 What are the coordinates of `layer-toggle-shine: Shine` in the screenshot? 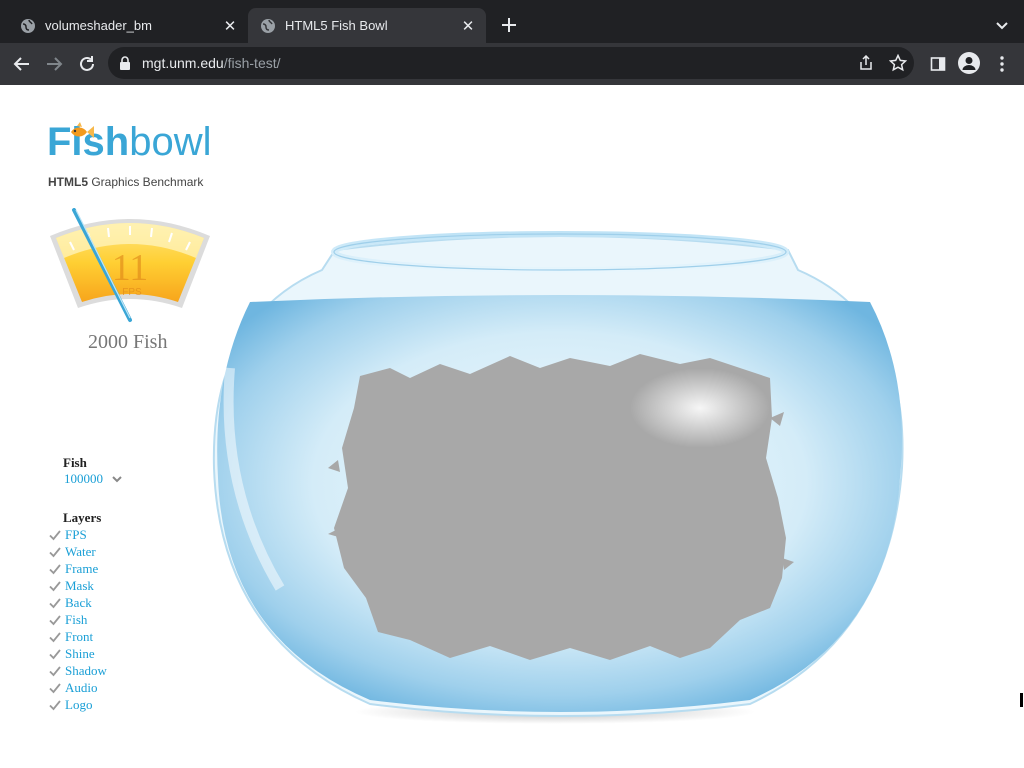 It's located at (71, 654).